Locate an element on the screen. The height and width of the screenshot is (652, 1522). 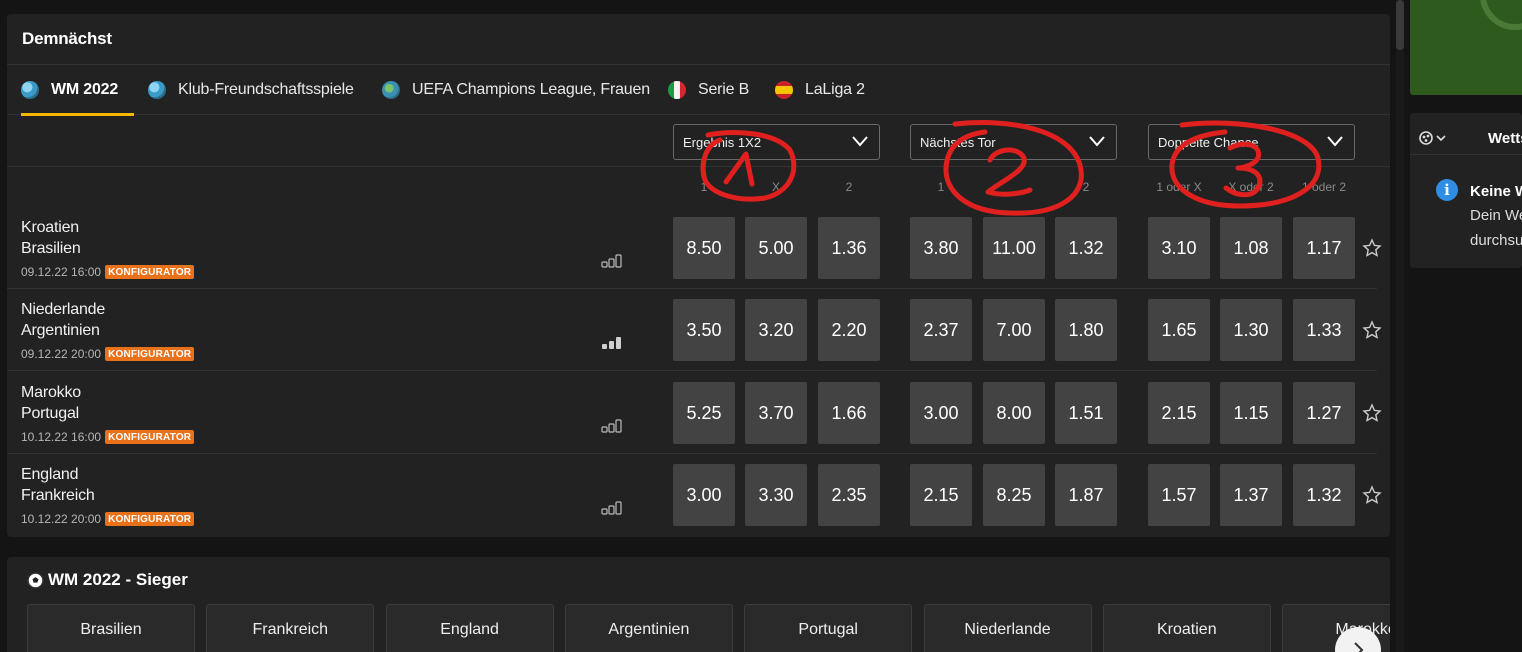
odds-button: 3.70 is located at coordinates (776, 413).